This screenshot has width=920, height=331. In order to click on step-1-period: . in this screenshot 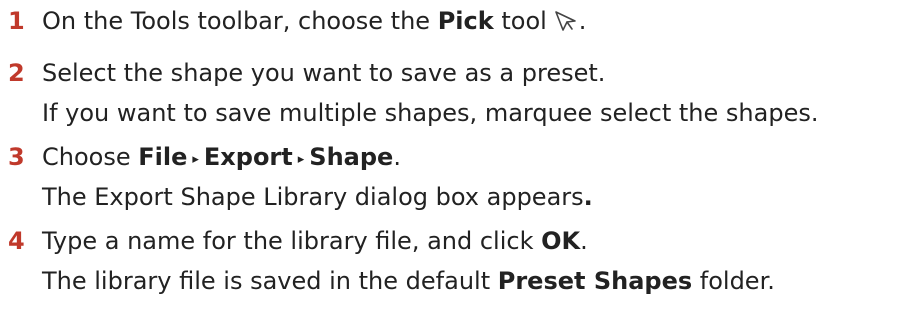, I will do `click(582, 21)`.